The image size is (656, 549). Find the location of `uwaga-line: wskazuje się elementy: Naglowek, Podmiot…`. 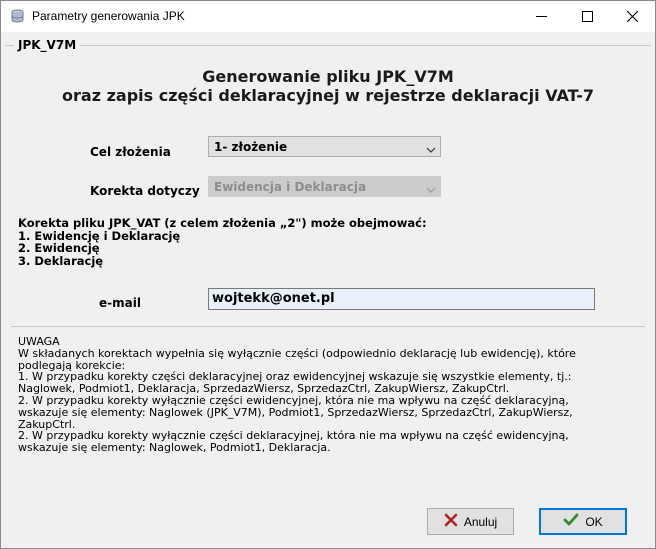

uwaga-line: wskazuje się elementy: Naglowek, Podmiot… is located at coordinates (174, 448).